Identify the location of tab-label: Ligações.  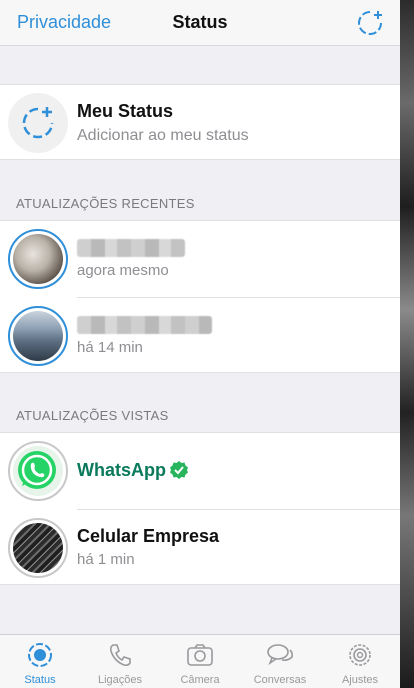
(120, 680).